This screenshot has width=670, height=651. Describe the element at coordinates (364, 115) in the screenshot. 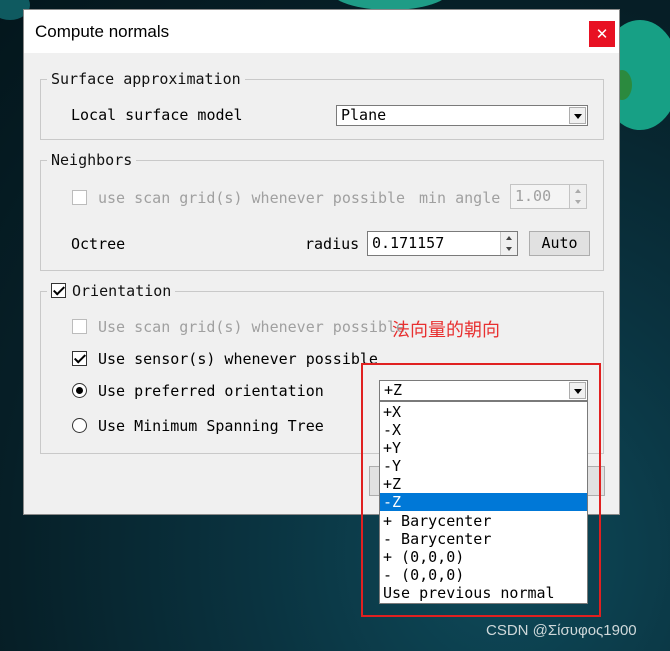

I see `local-surface-model-value: Plane` at that location.